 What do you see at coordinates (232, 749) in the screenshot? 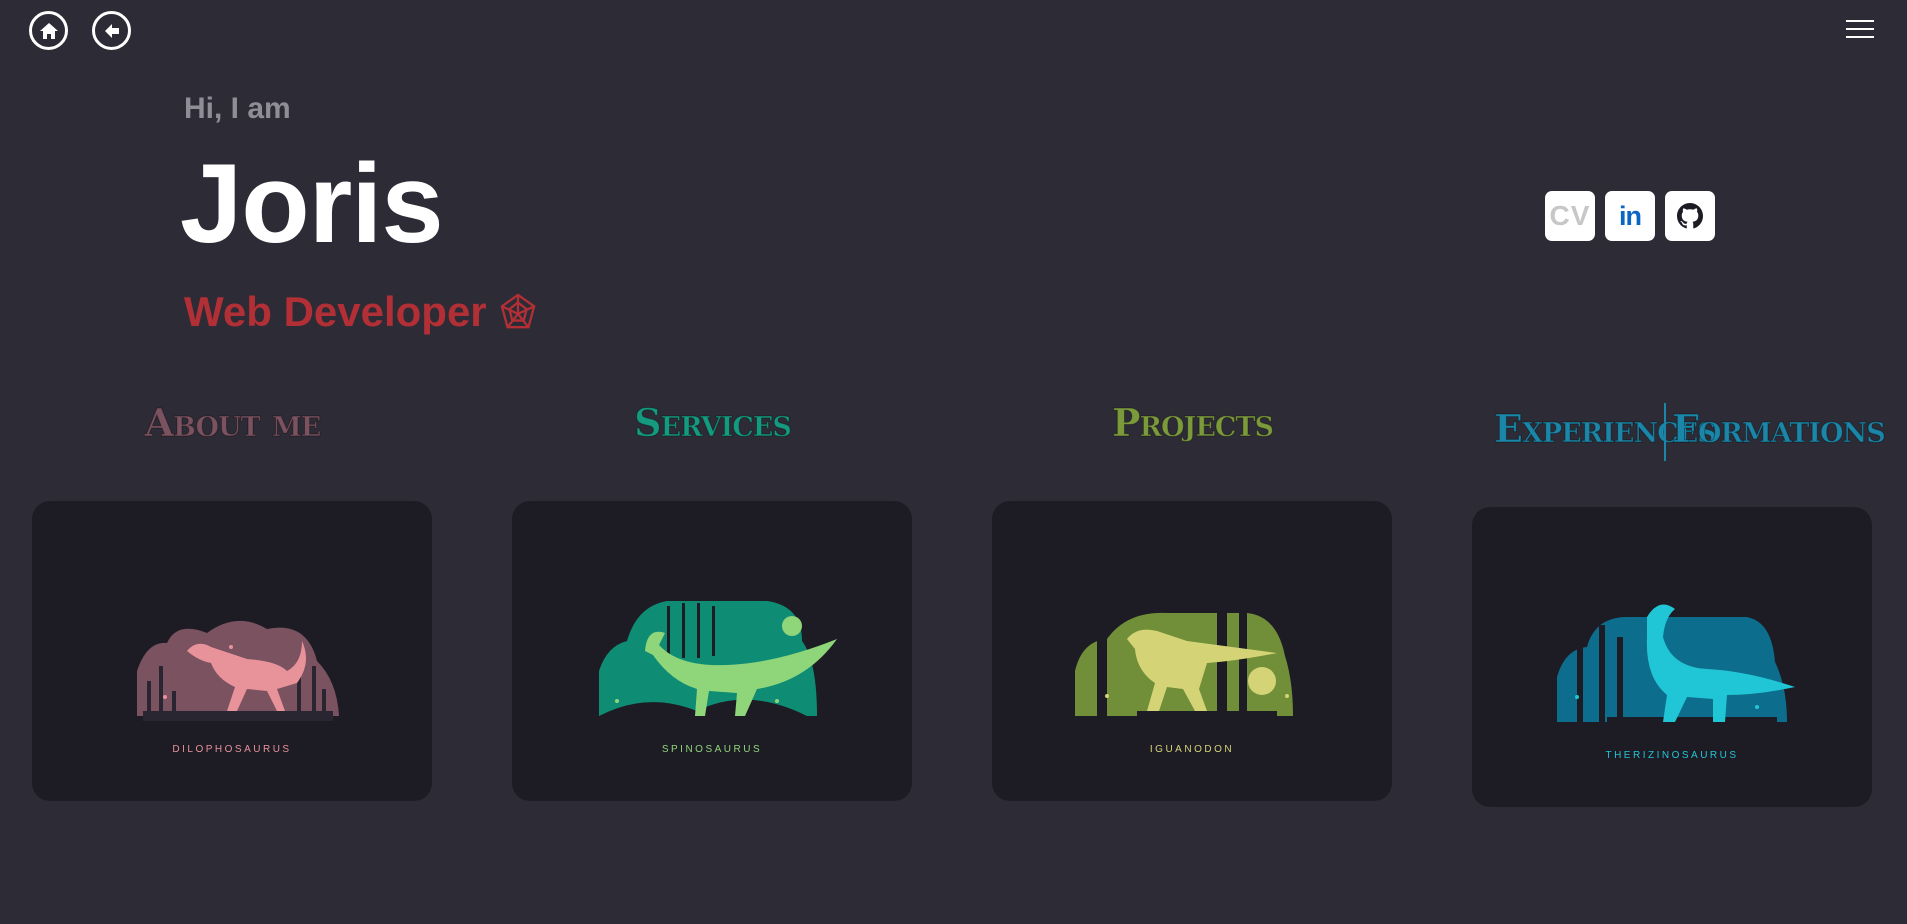
I see `card-label-dilophosaurus: Dilophosaurus` at bounding box center [232, 749].